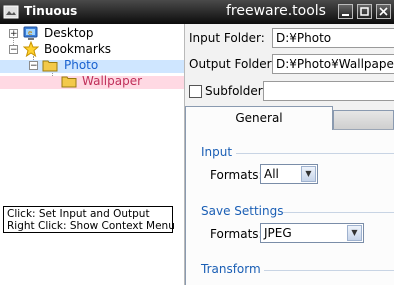 Image resolution: width=394 pixels, height=285 pixels. I want to click on app-icon, so click(11, 12).